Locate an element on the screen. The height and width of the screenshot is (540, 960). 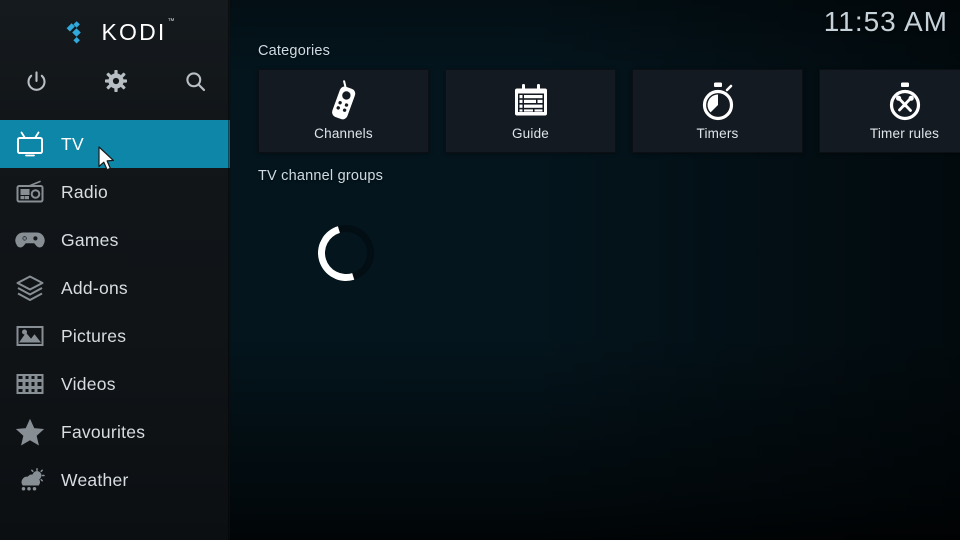
category-tile-channels: Channels is located at coordinates (343, 111).